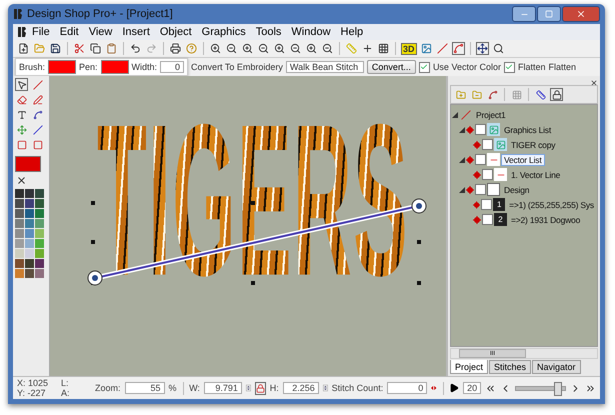 This screenshot has height=415, width=615. Describe the element at coordinates (581, 14) in the screenshot. I see `close-button` at that location.